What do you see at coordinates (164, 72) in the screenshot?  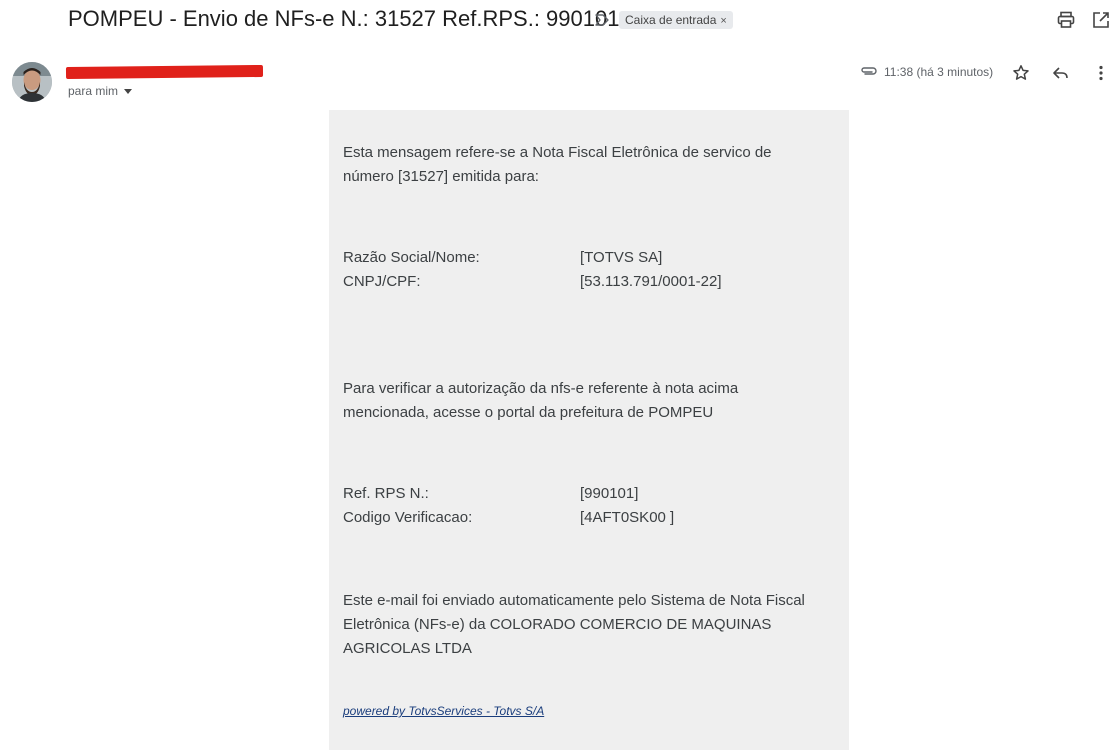 I see `sender-name-redaction` at bounding box center [164, 72].